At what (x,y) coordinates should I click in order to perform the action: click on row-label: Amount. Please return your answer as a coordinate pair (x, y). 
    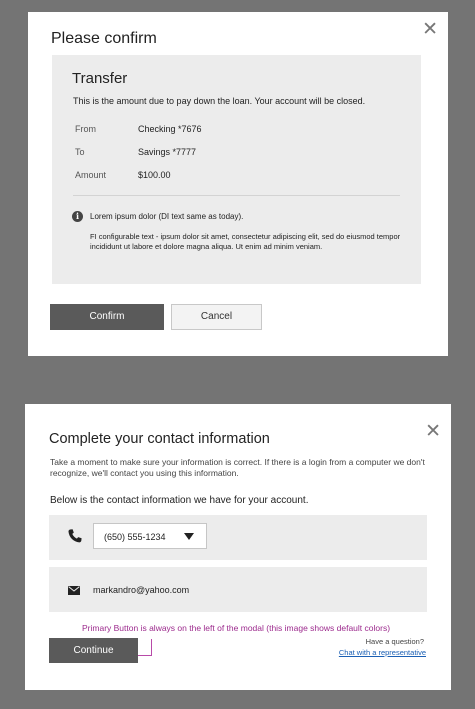
    Looking at the image, I should click on (91, 175).